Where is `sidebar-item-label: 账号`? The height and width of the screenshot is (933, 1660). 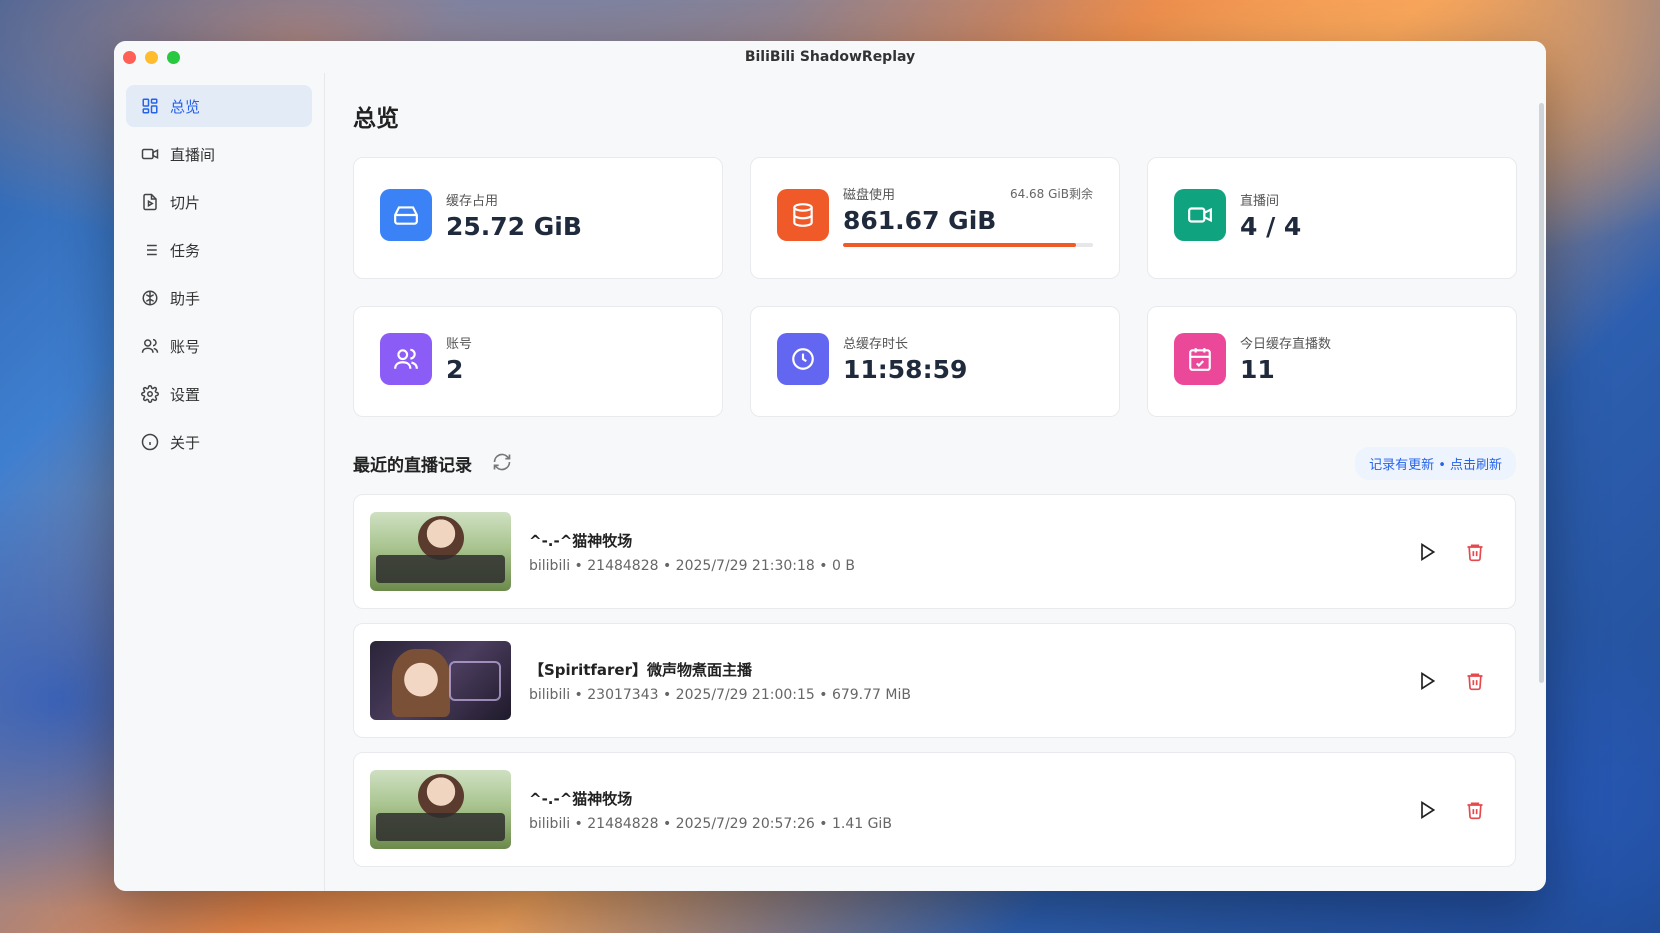 sidebar-item-label: 账号 is located at coordinates (185, 346).